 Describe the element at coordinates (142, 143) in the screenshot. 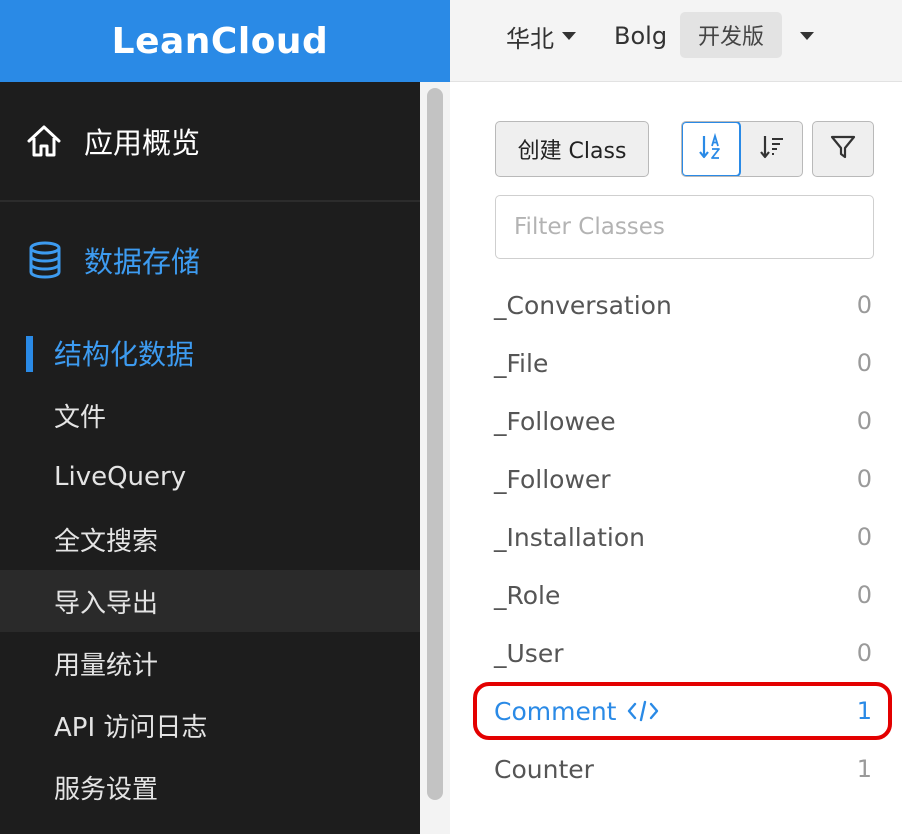

I see `nav-item-label: 应用概览` at that location.